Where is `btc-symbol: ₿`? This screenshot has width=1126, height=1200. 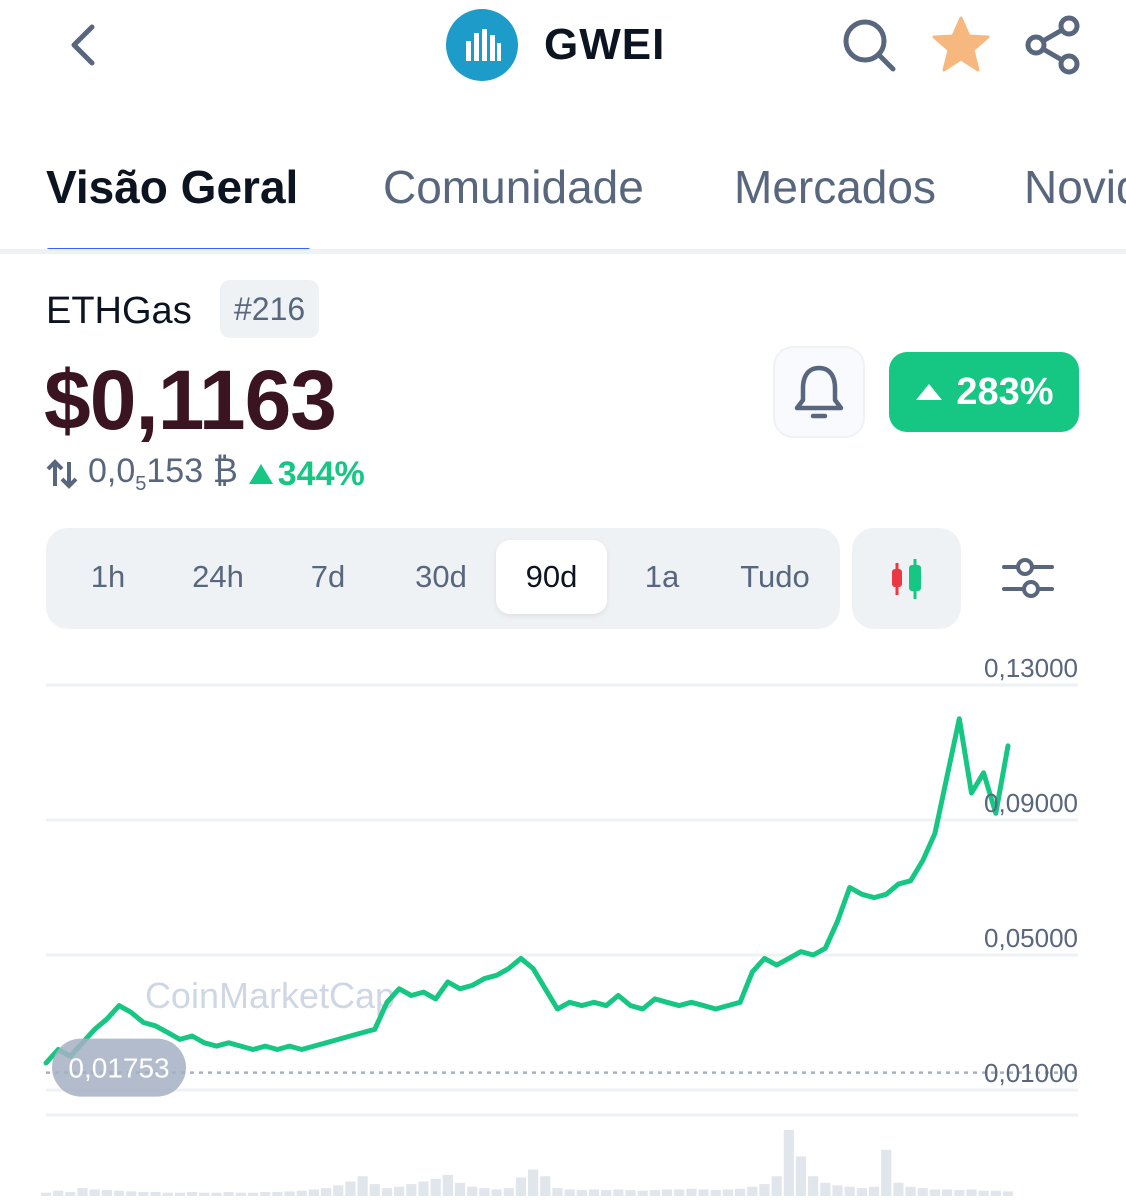 btc-symbol: ₿ is located at coordinates (225, 471).